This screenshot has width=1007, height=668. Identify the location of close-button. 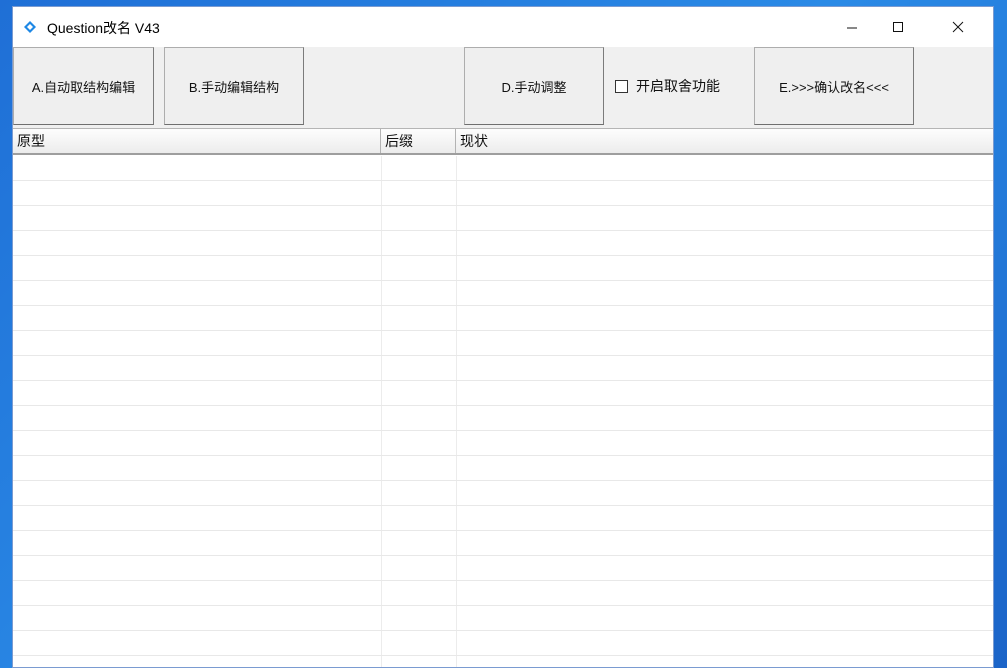
(958, 27).